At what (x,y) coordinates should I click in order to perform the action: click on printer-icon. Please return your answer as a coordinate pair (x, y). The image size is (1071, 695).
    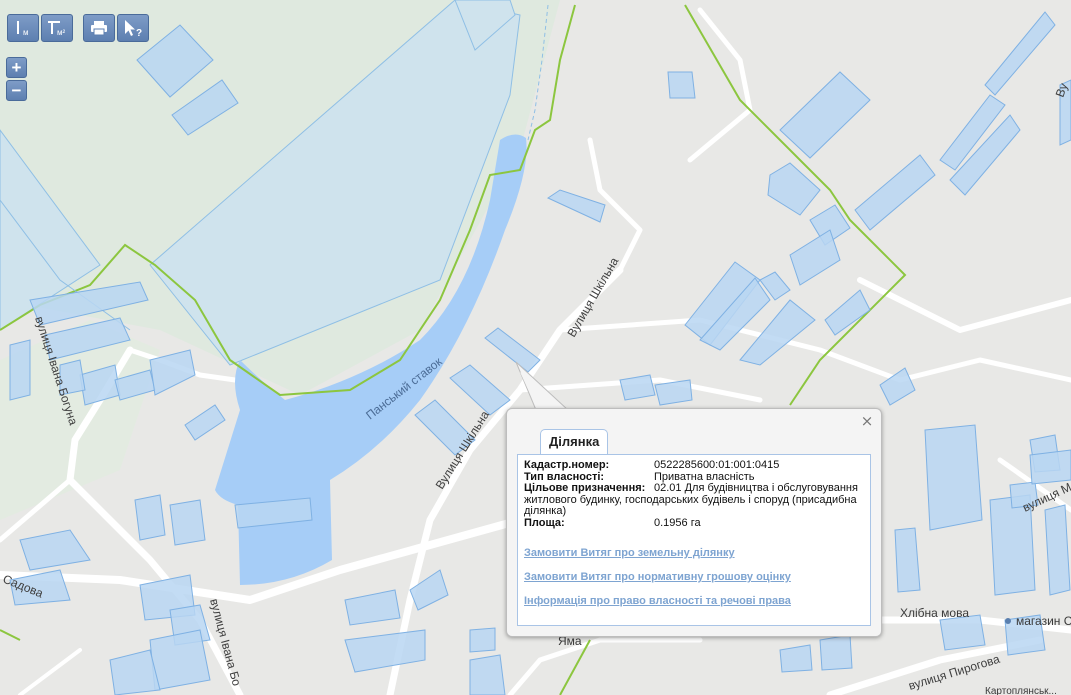
    Looking at the image, I should click on (99, 28).